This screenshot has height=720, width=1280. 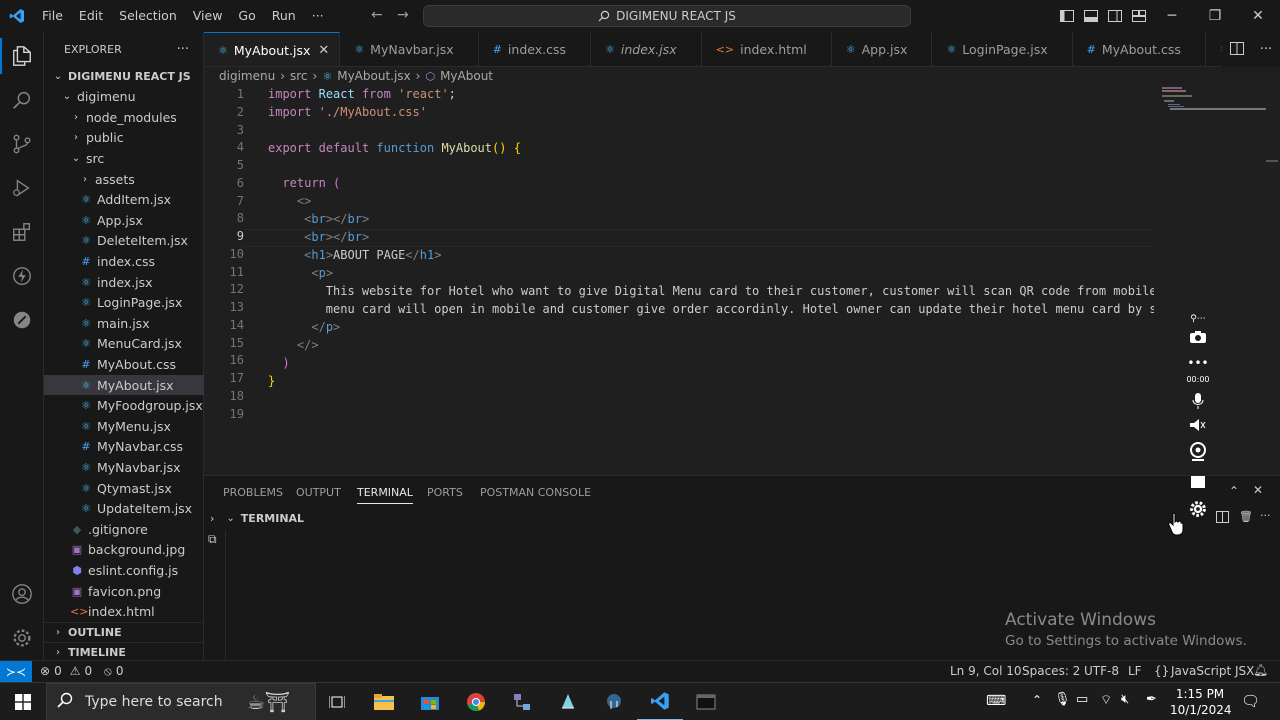 I want to click on command-center-search: DIGIMENU REACT JS, so click(x=667, y=16).